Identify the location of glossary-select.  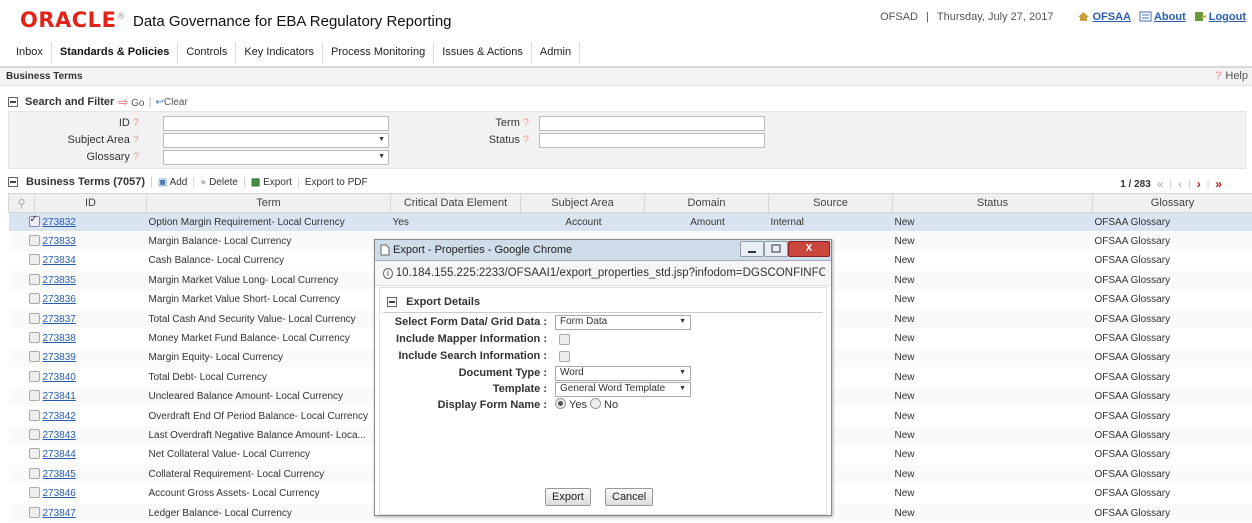
(276, 157).